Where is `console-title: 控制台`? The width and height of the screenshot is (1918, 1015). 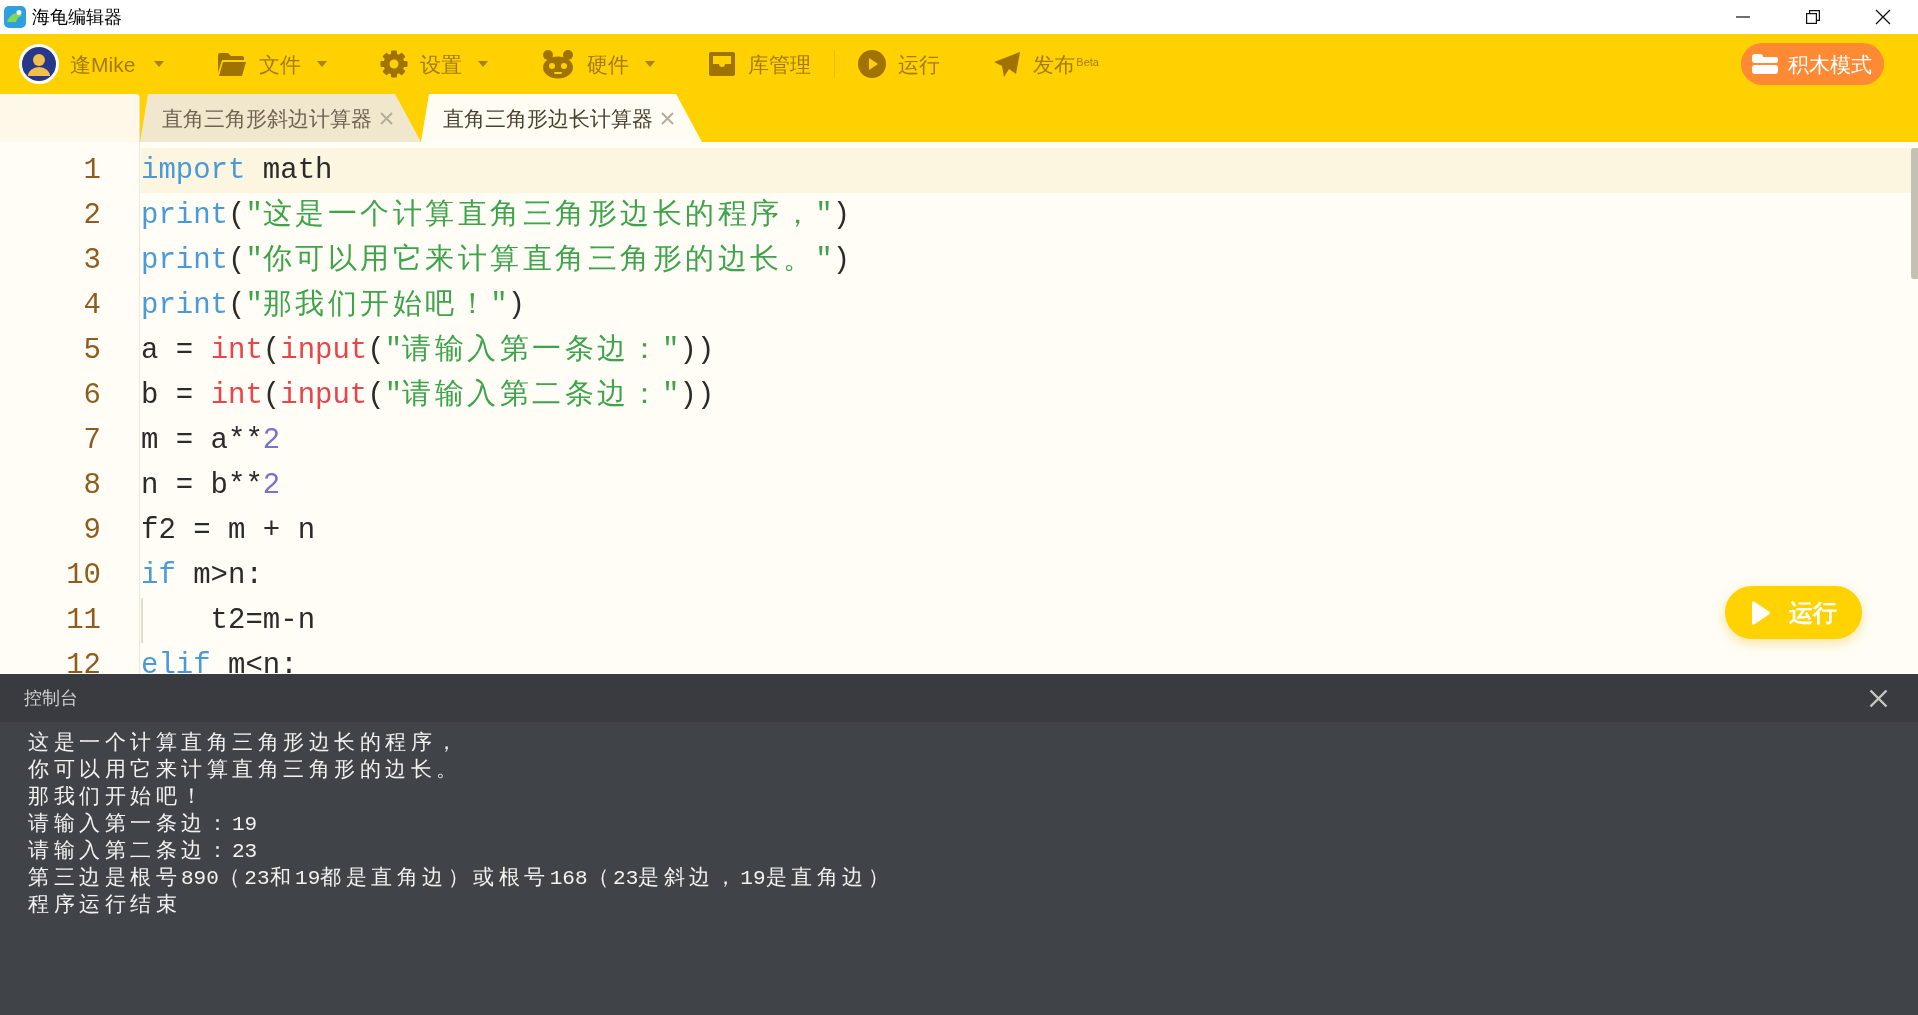
console-title: 控制台 is located at coordinates (51, 698).